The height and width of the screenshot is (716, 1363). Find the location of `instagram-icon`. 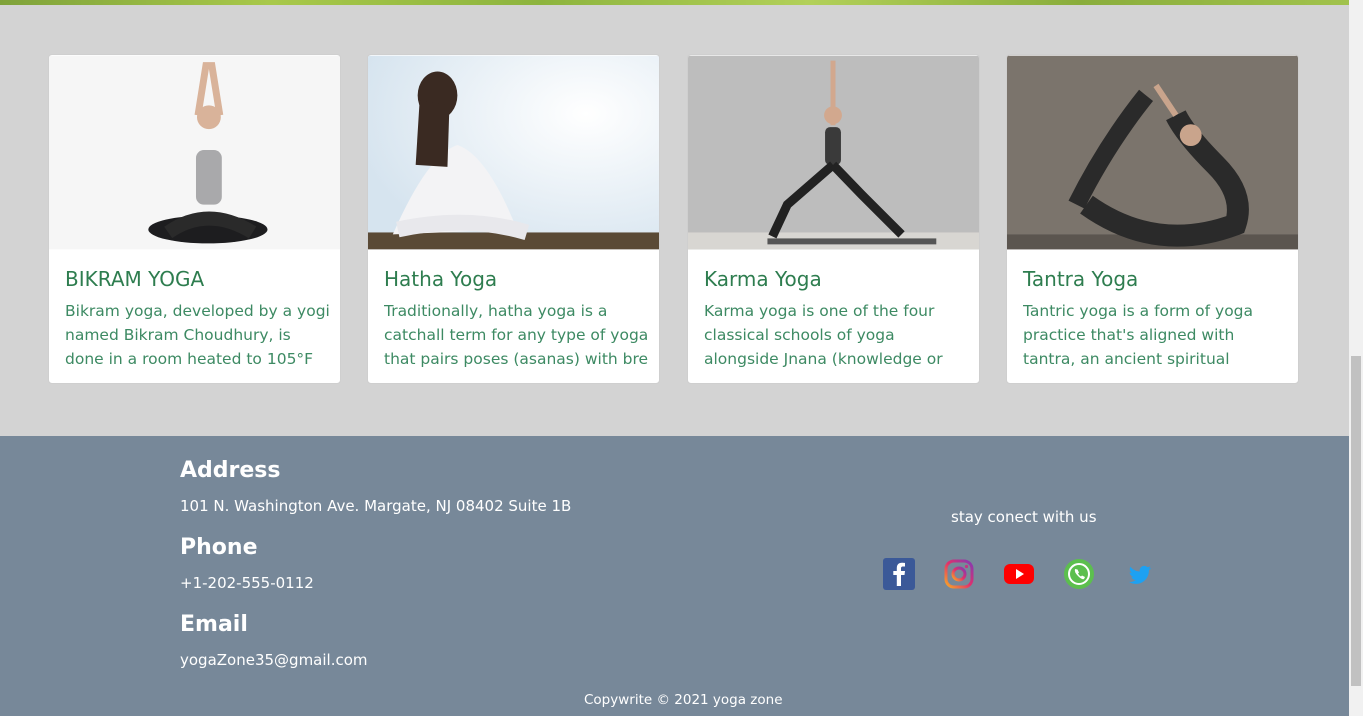

instagram-icon is located at coordinates (959, 574).